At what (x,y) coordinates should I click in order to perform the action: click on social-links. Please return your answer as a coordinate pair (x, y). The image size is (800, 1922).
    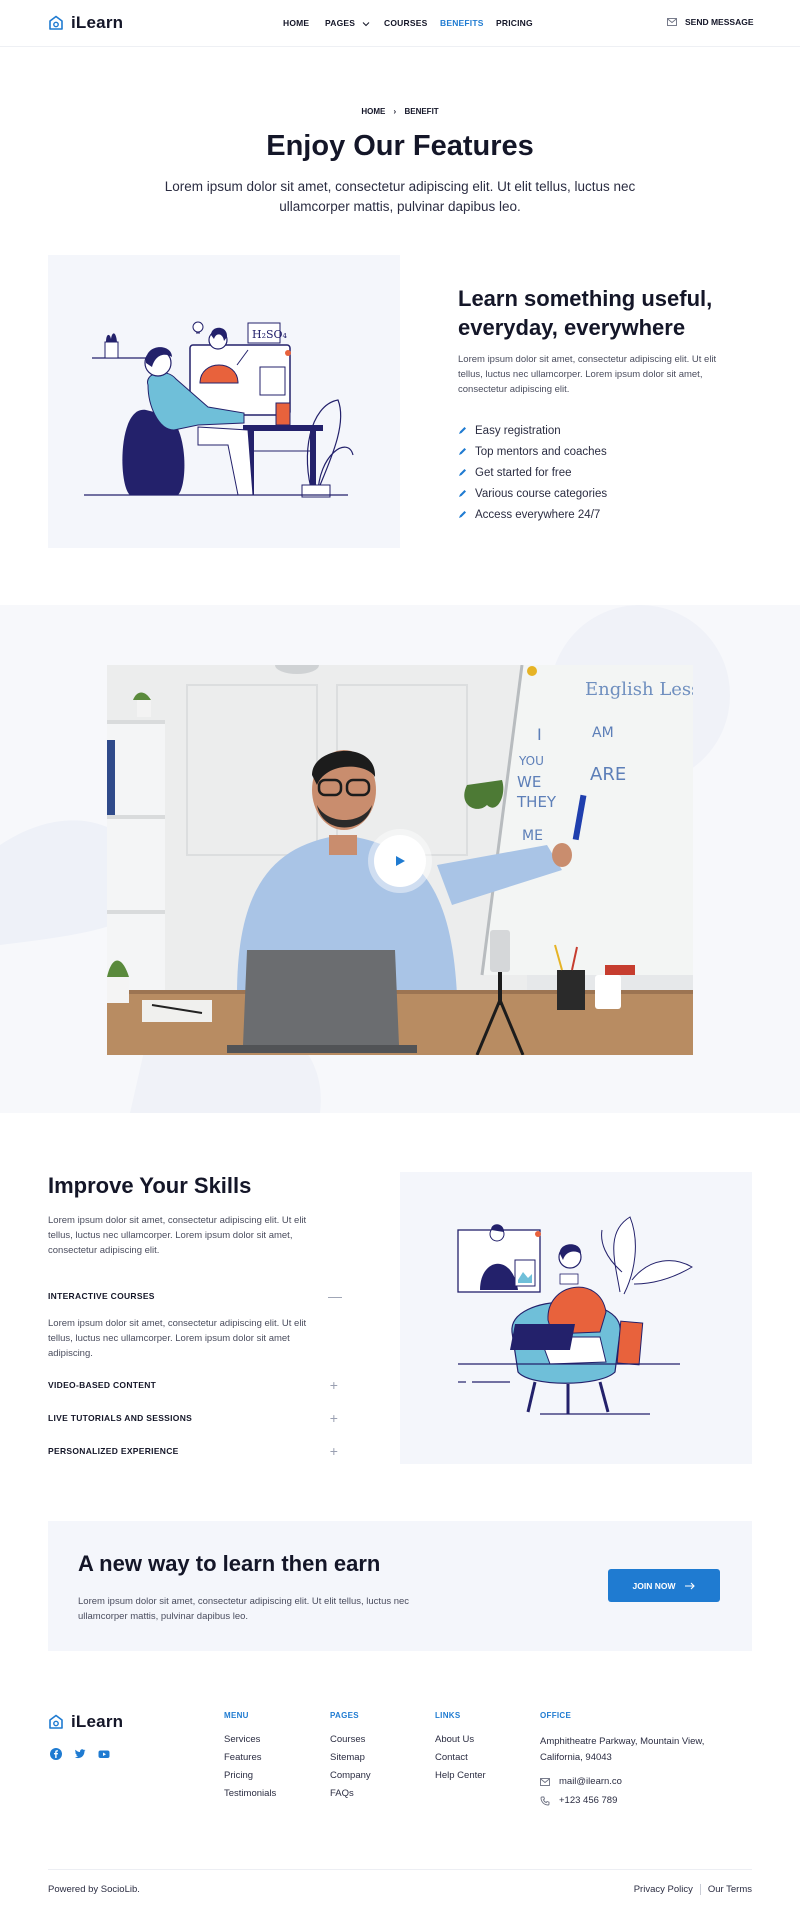
    Looking at the image, I should click on (80, 1754).